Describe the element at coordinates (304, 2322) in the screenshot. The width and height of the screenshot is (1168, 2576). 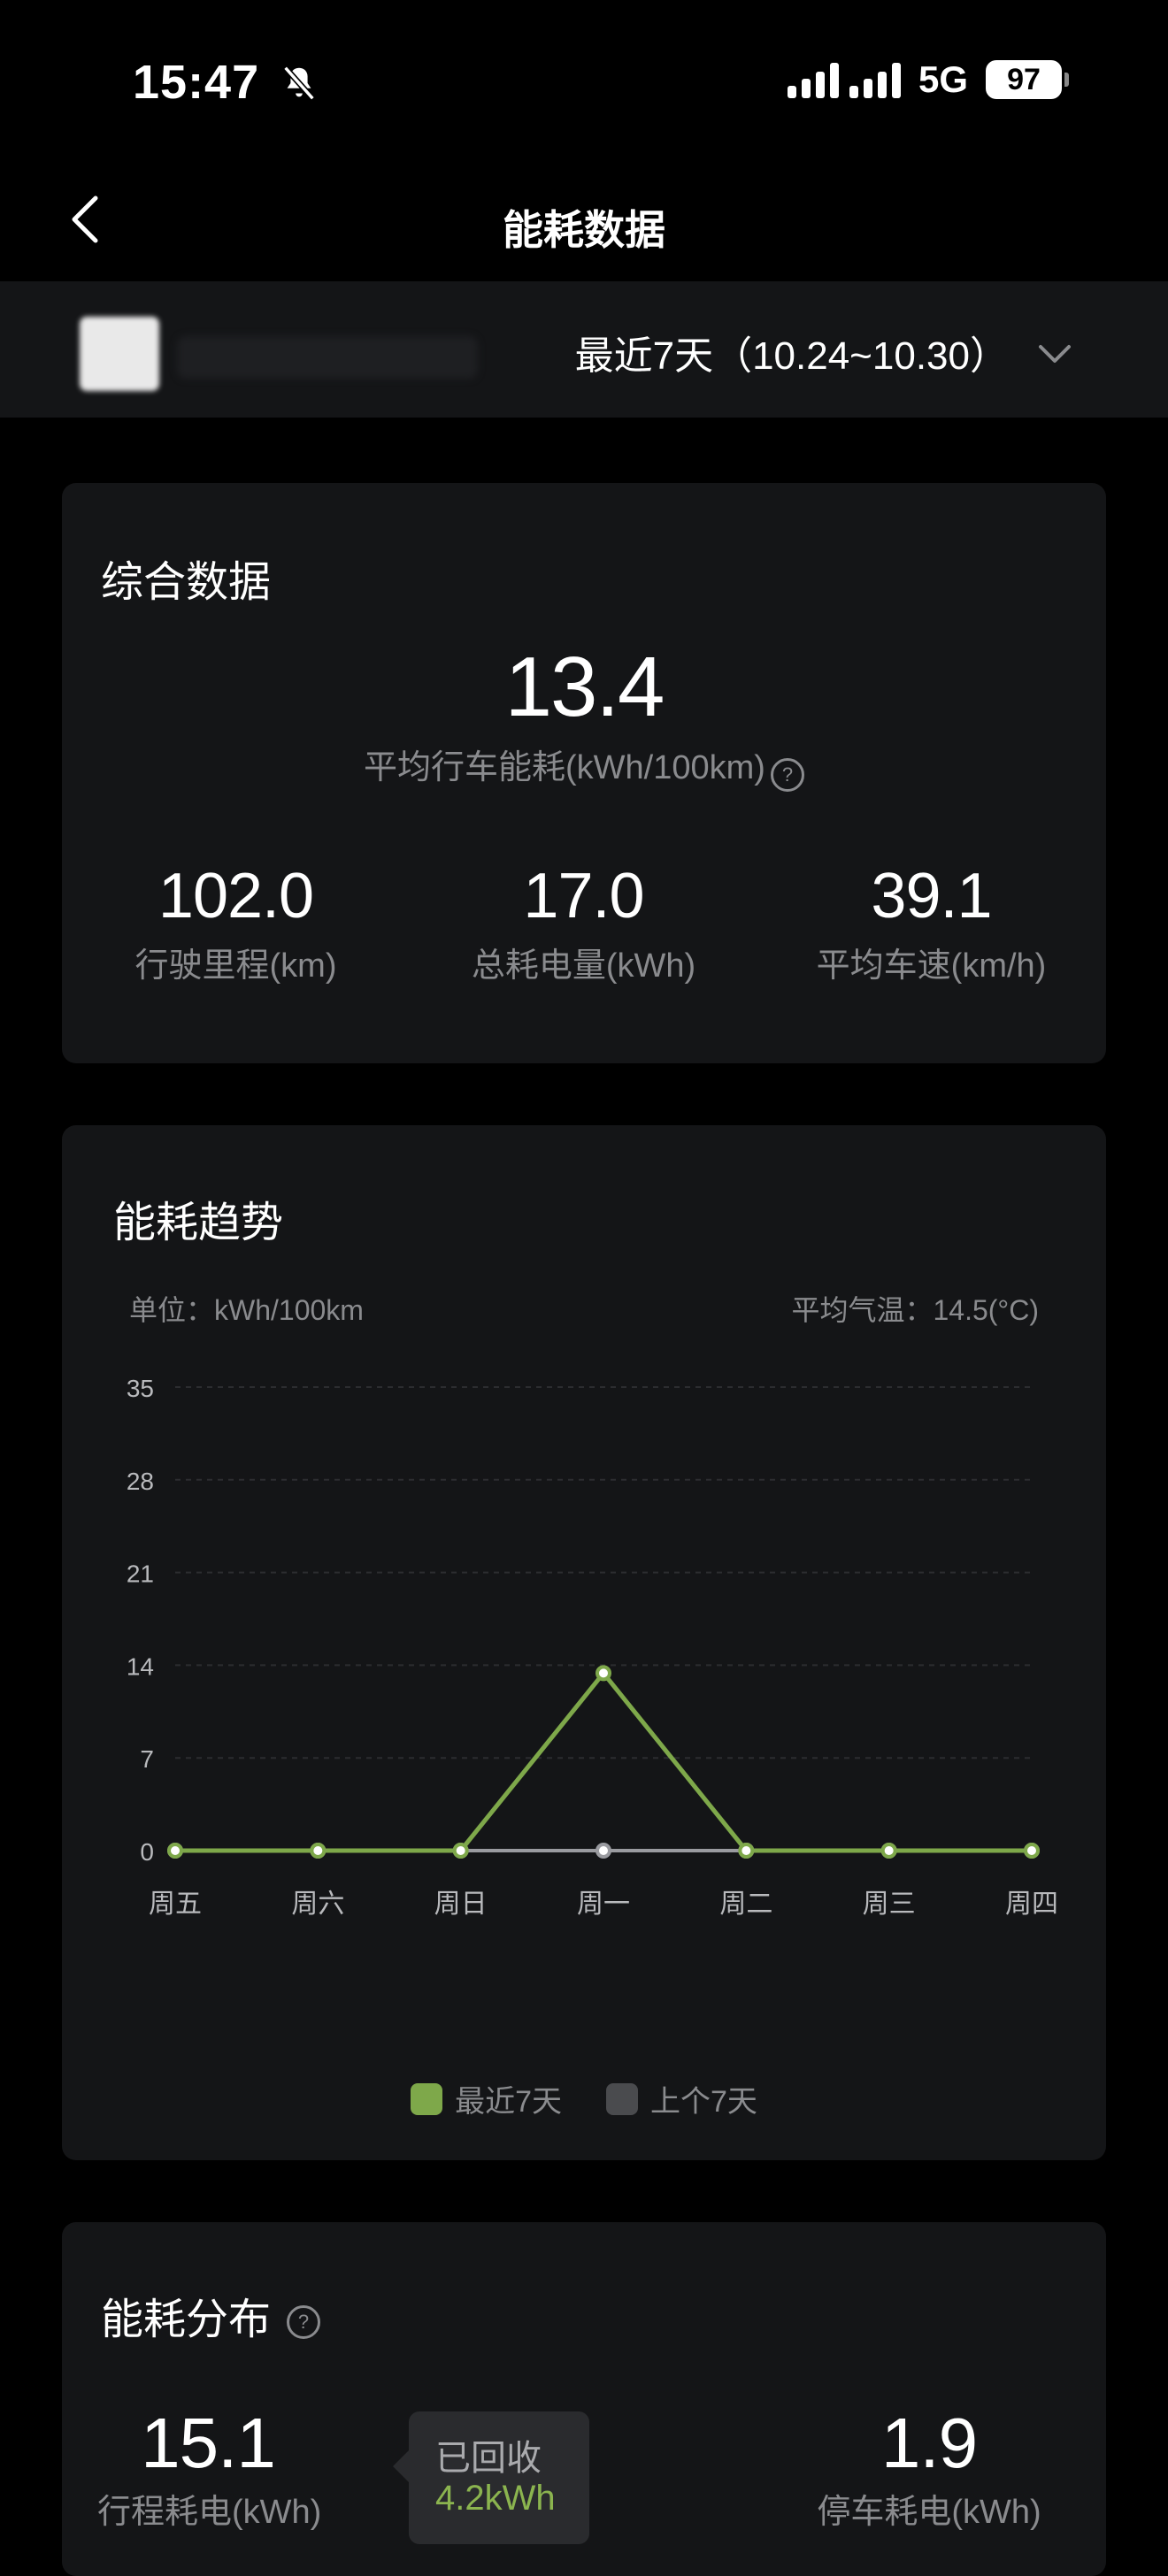
I see `distribution-help-icon: ?` at that location.